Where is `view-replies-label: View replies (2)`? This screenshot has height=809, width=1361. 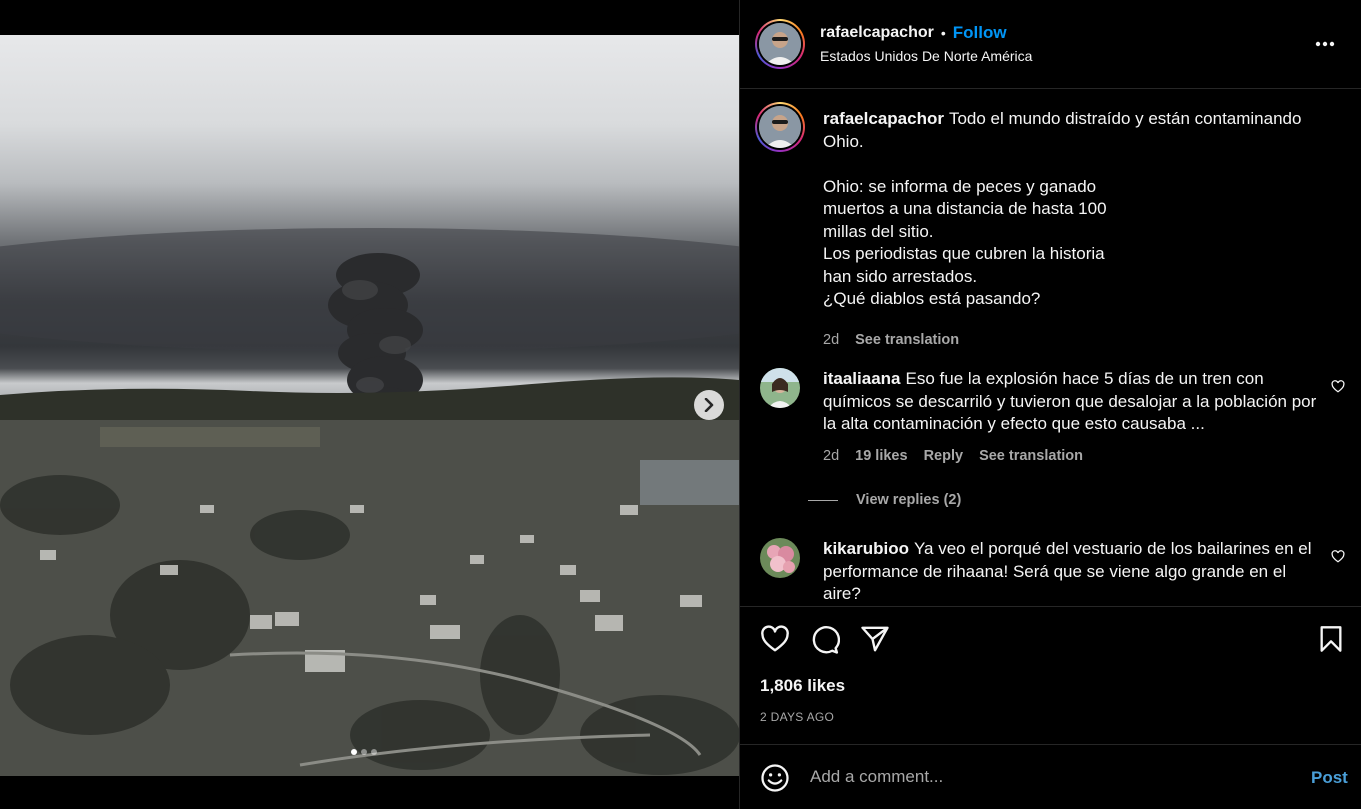
view-replies-label: View replies (2) is located at coordinates (909, 500).